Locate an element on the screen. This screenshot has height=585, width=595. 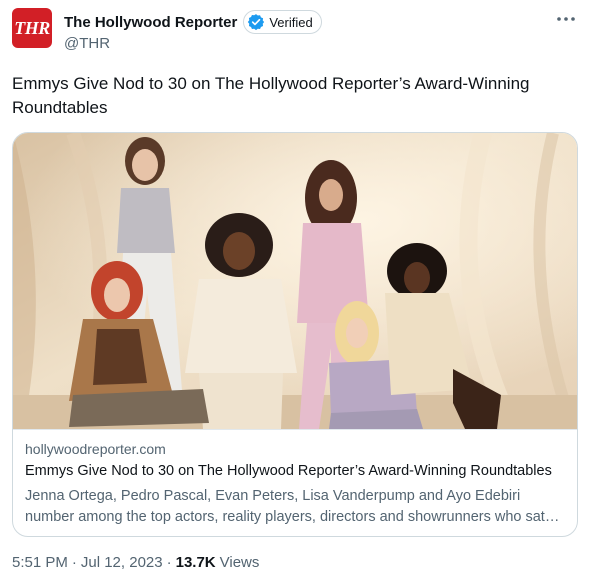
more-horizontal-icon is located at coordinates (566, 19).